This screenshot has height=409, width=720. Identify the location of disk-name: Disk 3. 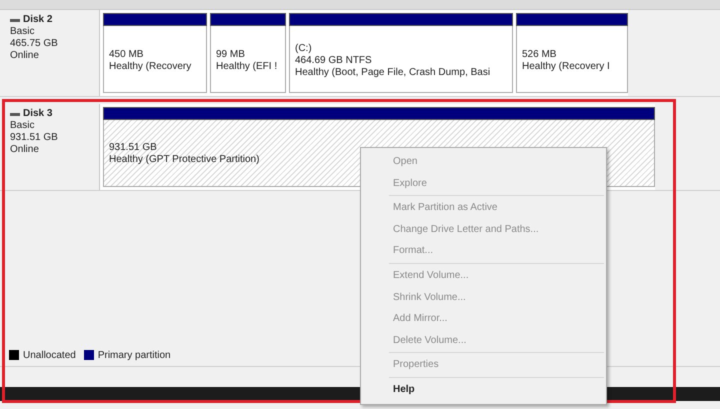
(54, 114).